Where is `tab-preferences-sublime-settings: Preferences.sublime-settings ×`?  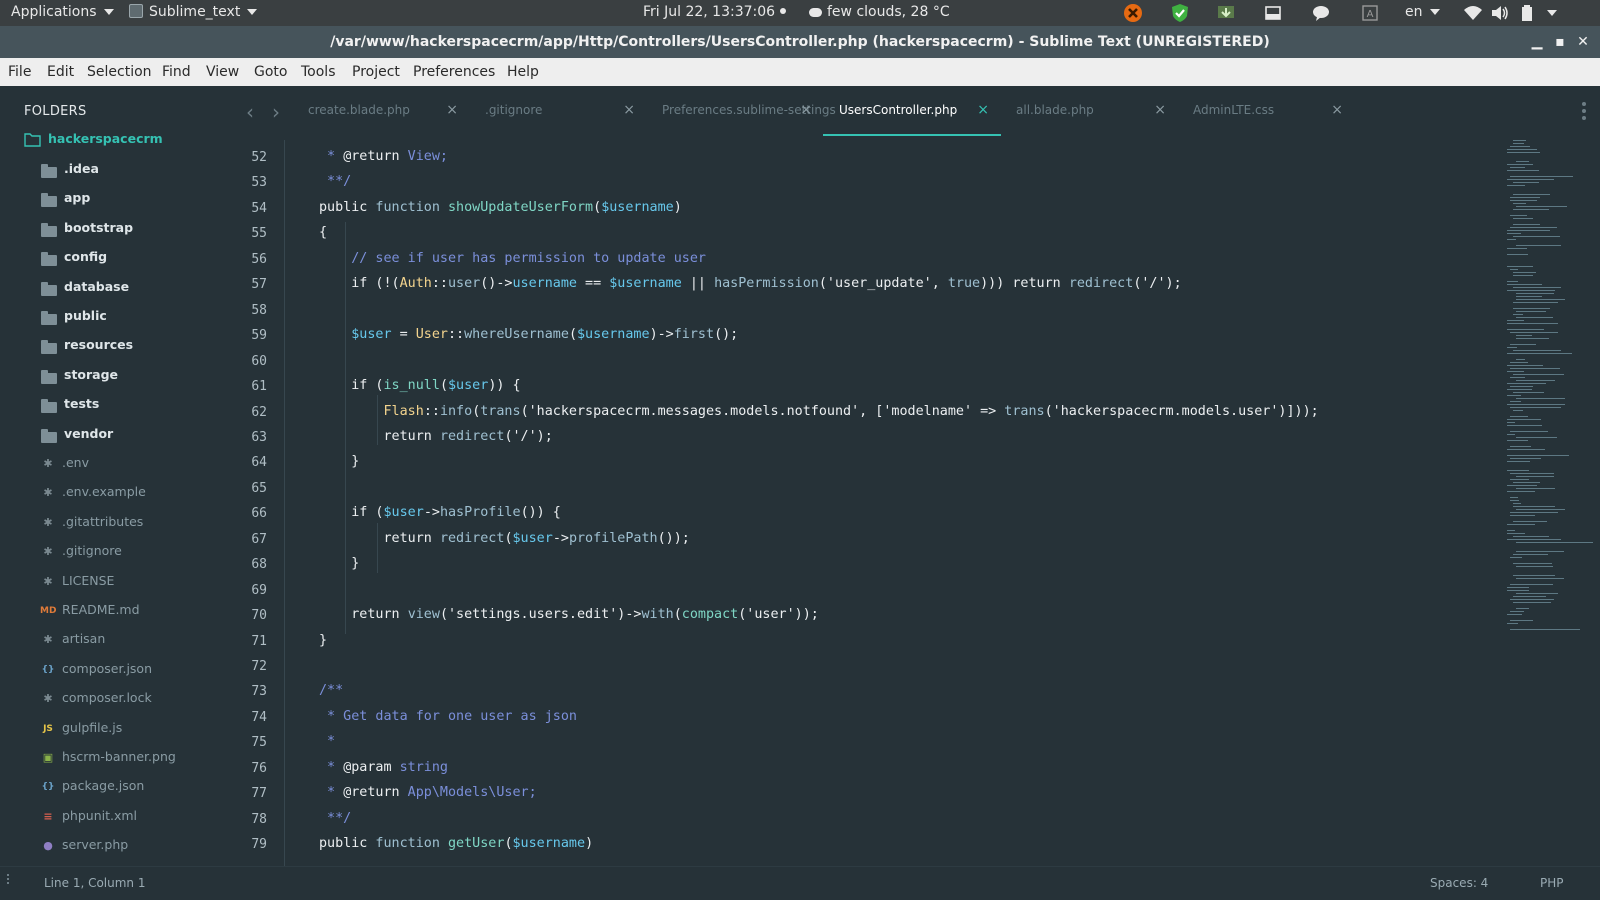 tab-preferences-sublime-settings: Preferences.sublime-settings × is located at coordinates (741, 113).